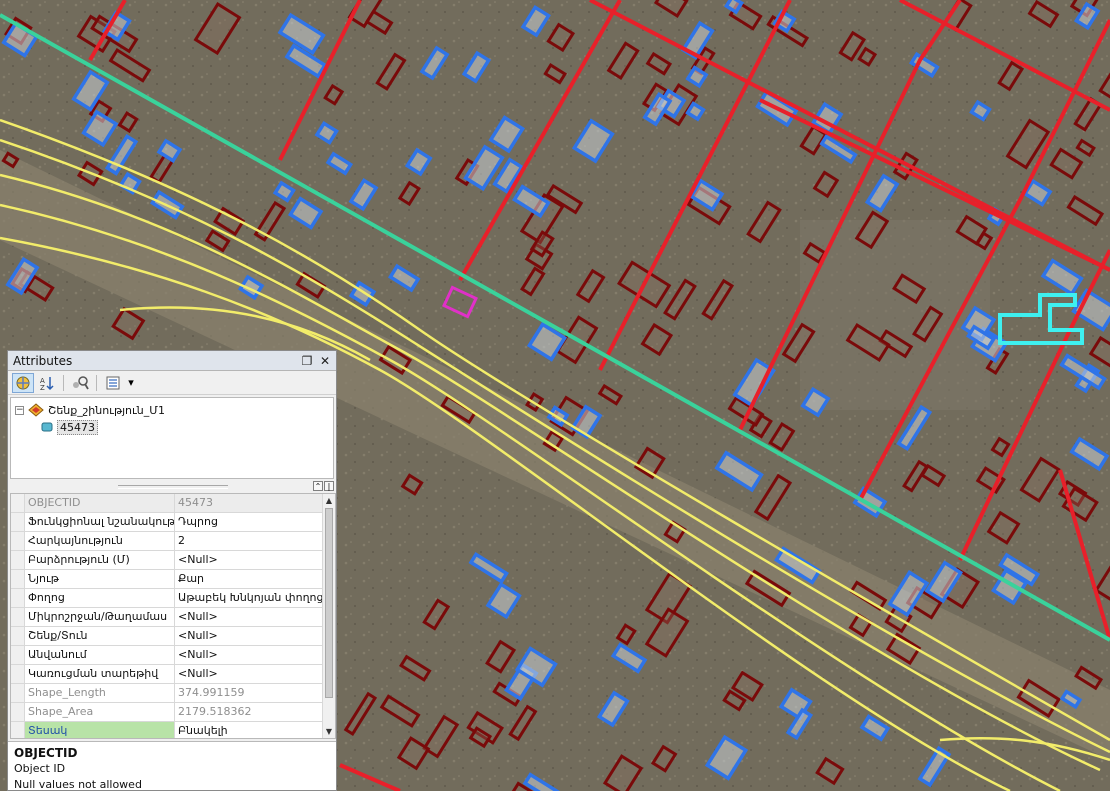 This screenshot has height=791, width=1110. Describe the element at coordinates (100, 636) in the screenshot. I see `field-name: Շենք/Տուն` at that location.